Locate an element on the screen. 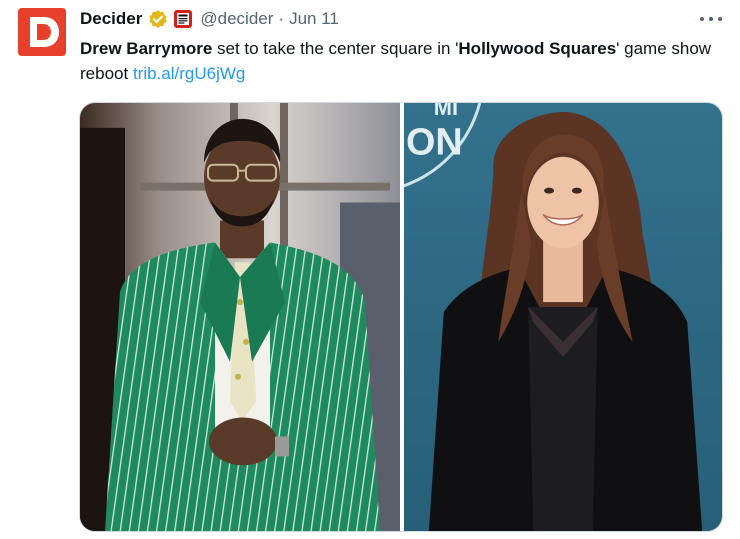 Image resolution: width=740 pixels, height=539 pixels. tweet-header: Decider @decider · Jun 11 is located at coordinates (209, 19).